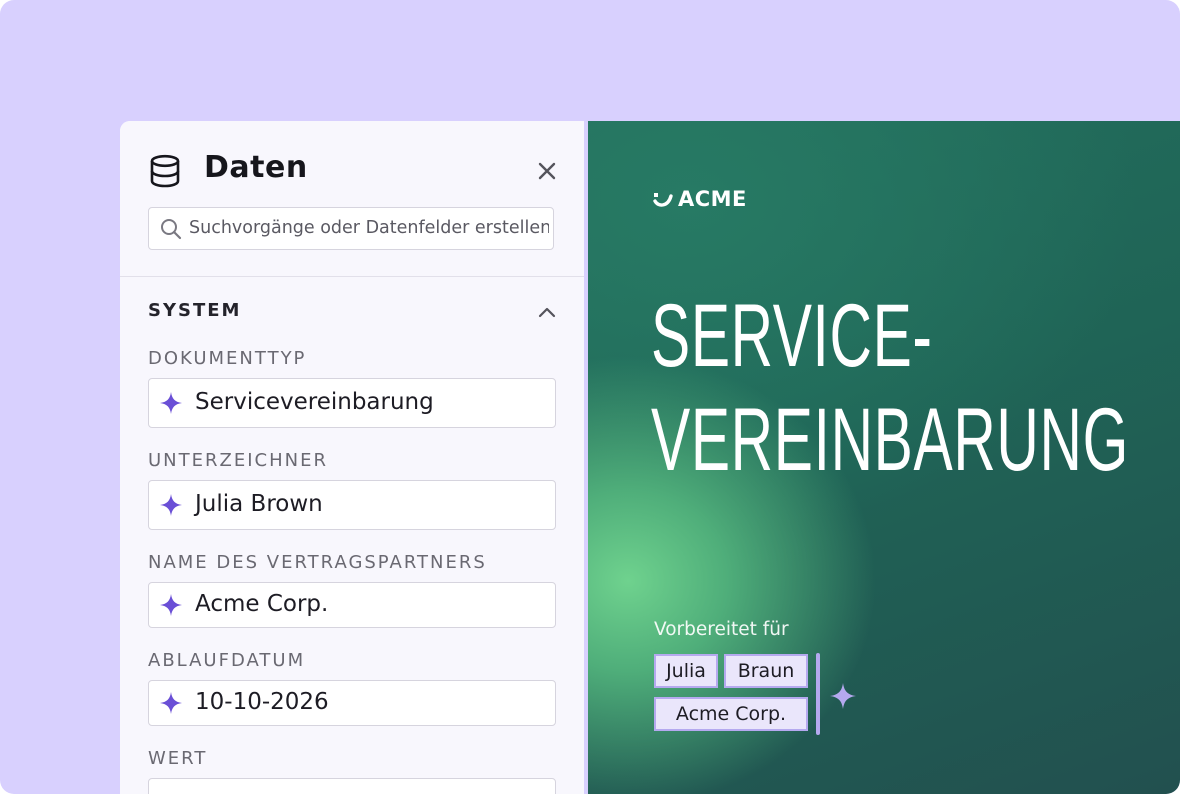 This screenshot has width=1180, height=794. What do you see at coordinates (352, 199) in the screenshot?
I see `panel-header: Daten` at bounding box center [352, 199].